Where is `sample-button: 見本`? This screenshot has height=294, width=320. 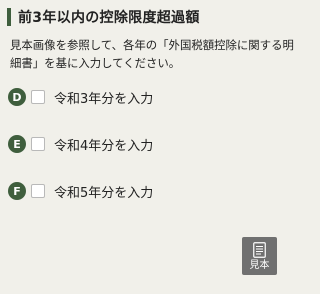
sample-button: 見本 is located at coordinates (259, 256).